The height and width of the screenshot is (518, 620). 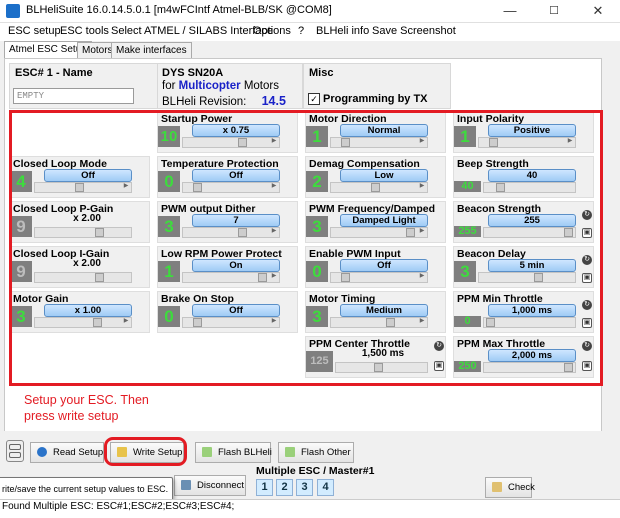 I want to click on programming-by-tx-label: Programming by TX, so click(x=375, y=99).